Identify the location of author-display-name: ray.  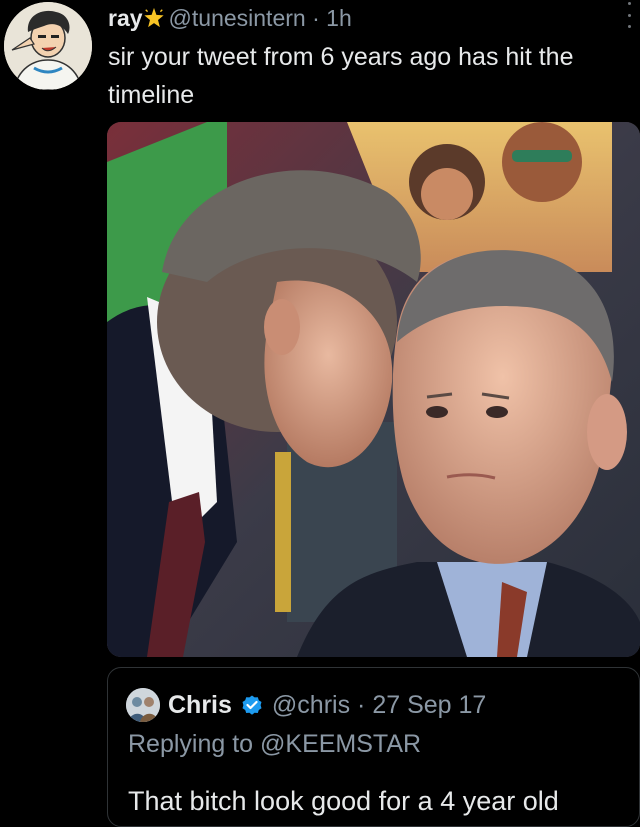
(125, 18).